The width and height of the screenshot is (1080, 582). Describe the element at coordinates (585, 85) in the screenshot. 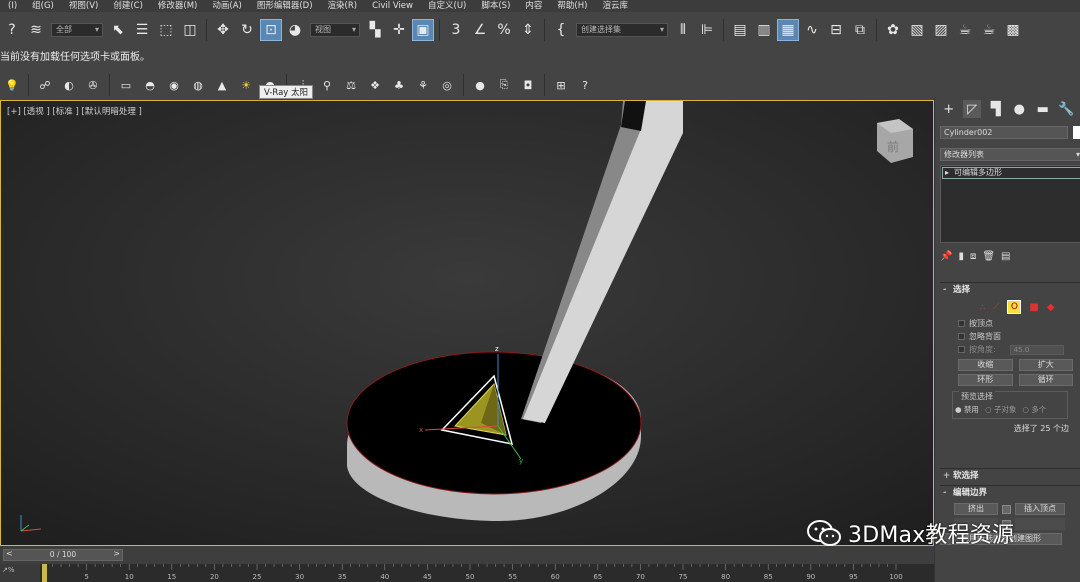

I see `help-icon: ?` at that location.